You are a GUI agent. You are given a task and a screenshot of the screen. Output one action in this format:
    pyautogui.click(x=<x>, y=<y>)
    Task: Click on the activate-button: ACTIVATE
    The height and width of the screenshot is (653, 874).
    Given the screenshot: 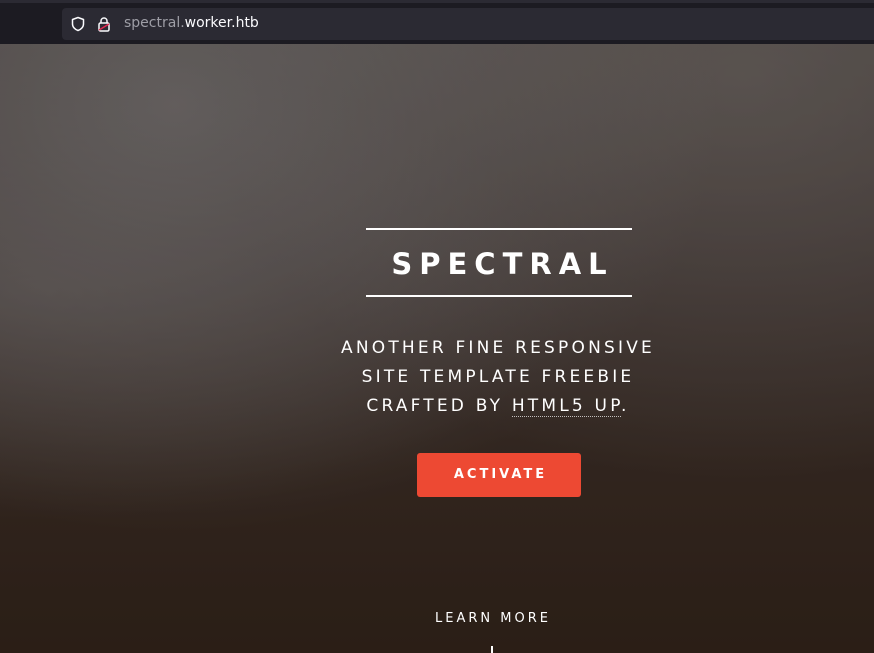 What is the action you would take?
    pyautogui.click(x=499, y=475)
    